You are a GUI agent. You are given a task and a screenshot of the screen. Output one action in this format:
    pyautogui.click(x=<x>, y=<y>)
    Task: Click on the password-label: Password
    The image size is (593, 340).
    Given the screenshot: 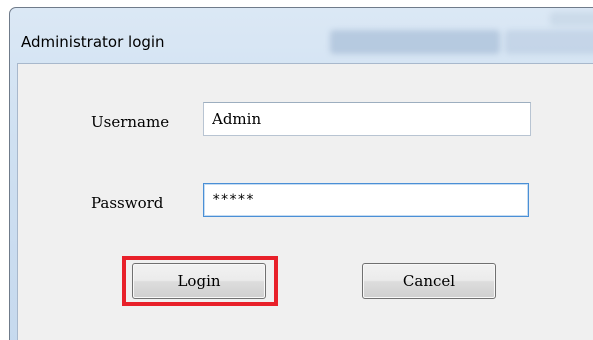 What is the action you would take?
    pyautogui.click(x=127, y=203)
    